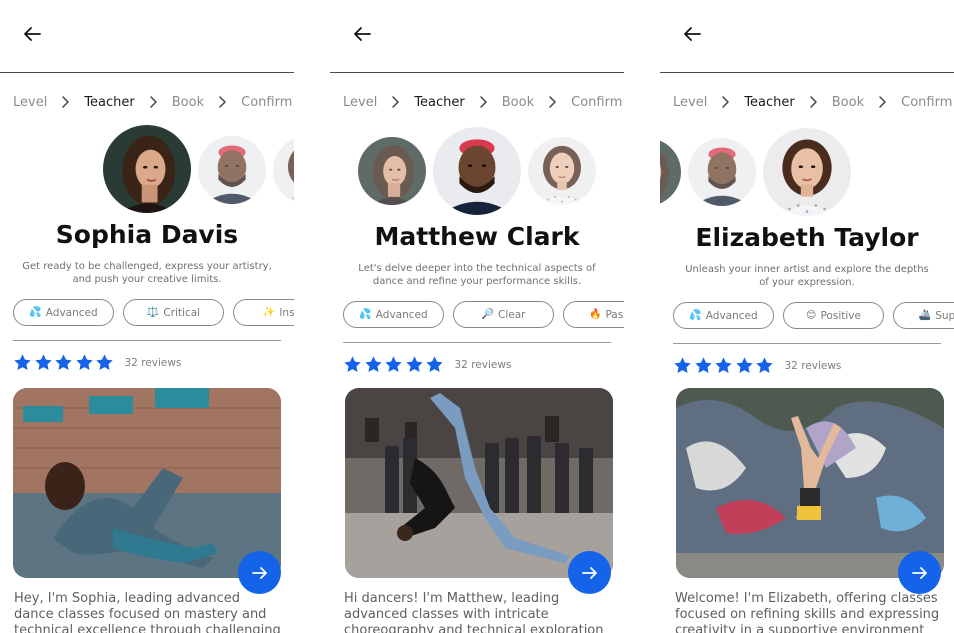 The image size is (954, 633). I want to click on tag-list: 💦Advanced 🔎Clear 🔥Passio, so click(483, 314).